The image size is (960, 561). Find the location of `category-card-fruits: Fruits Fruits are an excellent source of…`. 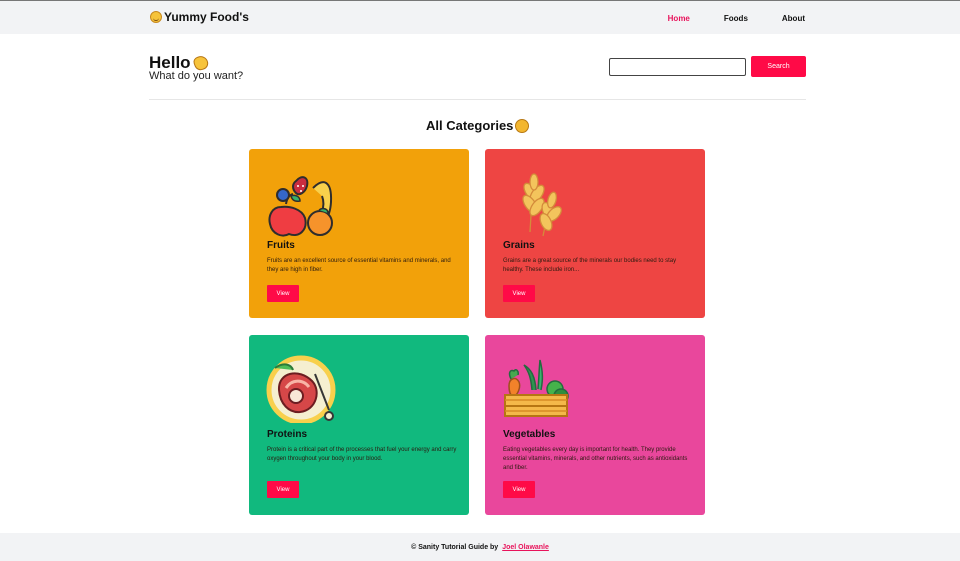

category-card-fruits: Fruits Fruits are an excellent source of… is located at coordinates (359, 233).